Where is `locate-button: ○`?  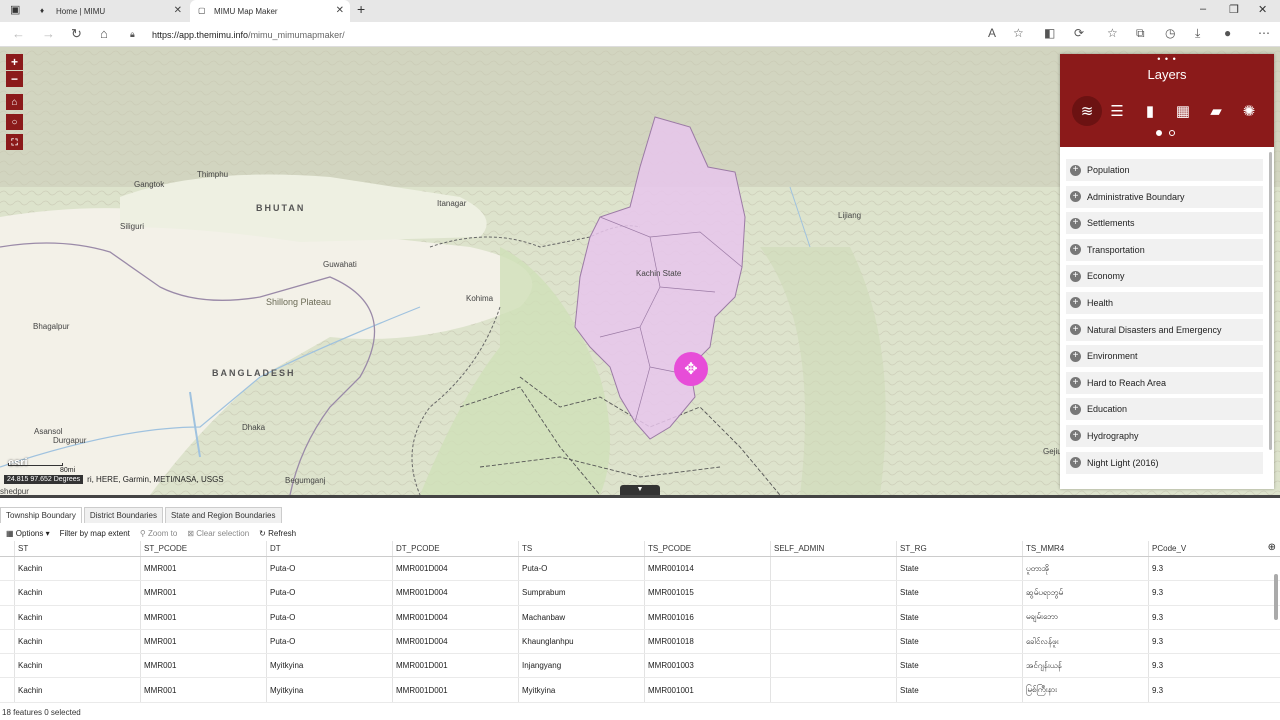
locate-button: ○ is located at coordinates (14, 122).